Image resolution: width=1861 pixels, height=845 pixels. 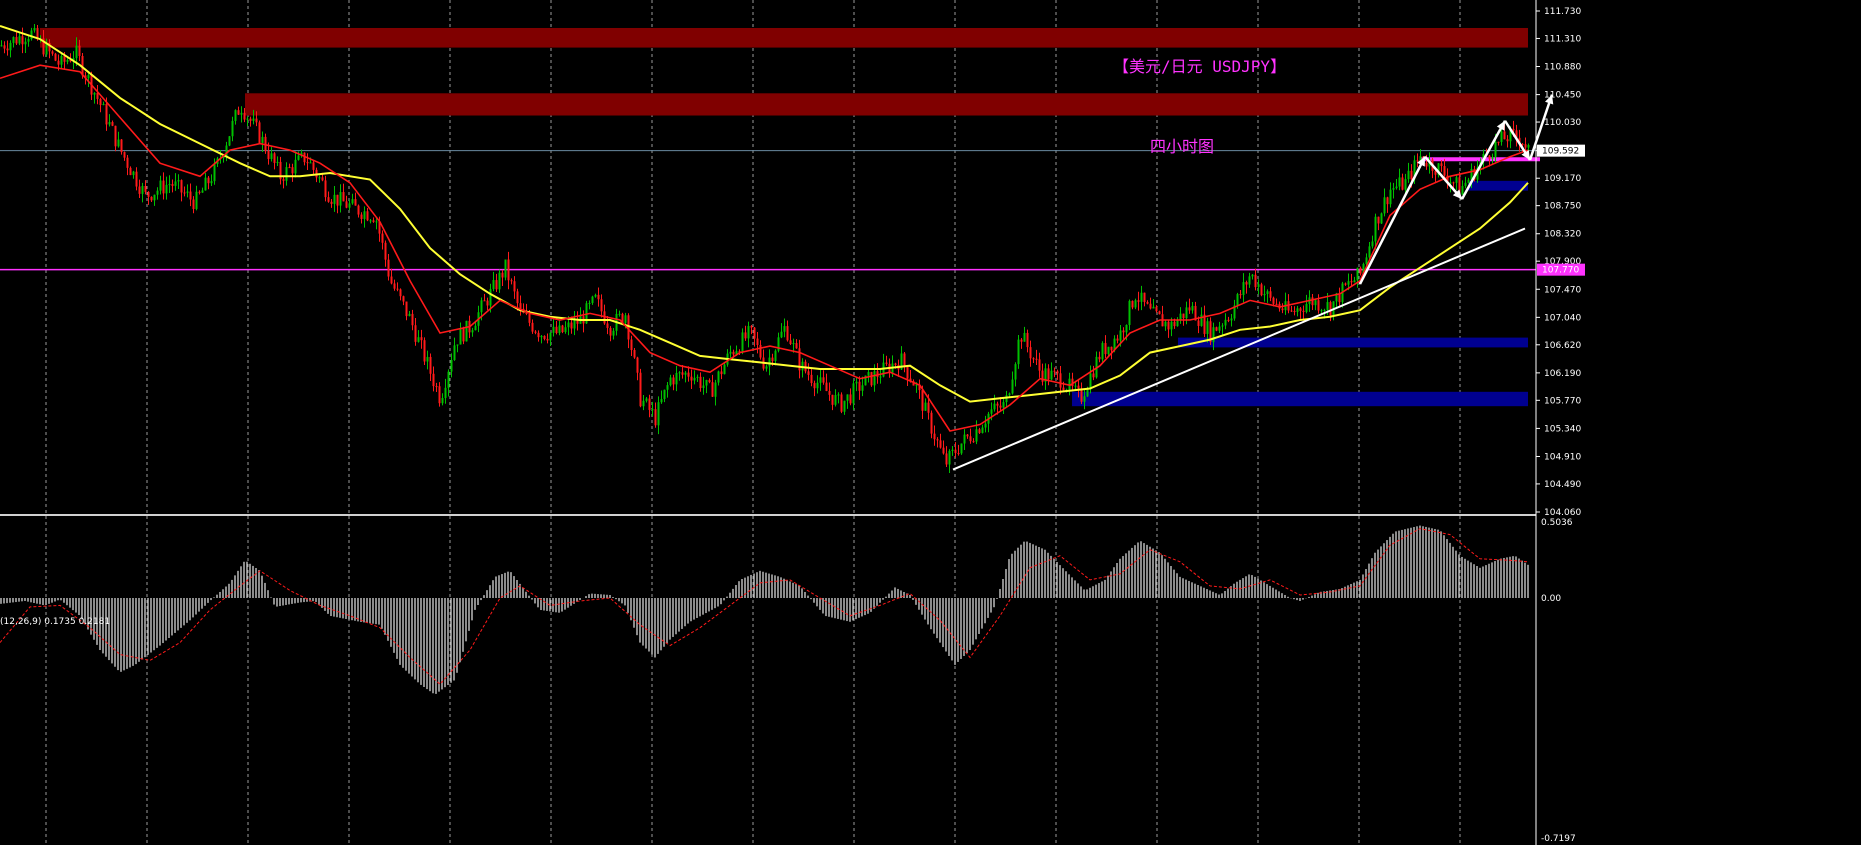 What do you see at coordinates (1562, 68) in the screenshot?
I see `price-tick-label: 110.880` at bounding box center [1562, 68].